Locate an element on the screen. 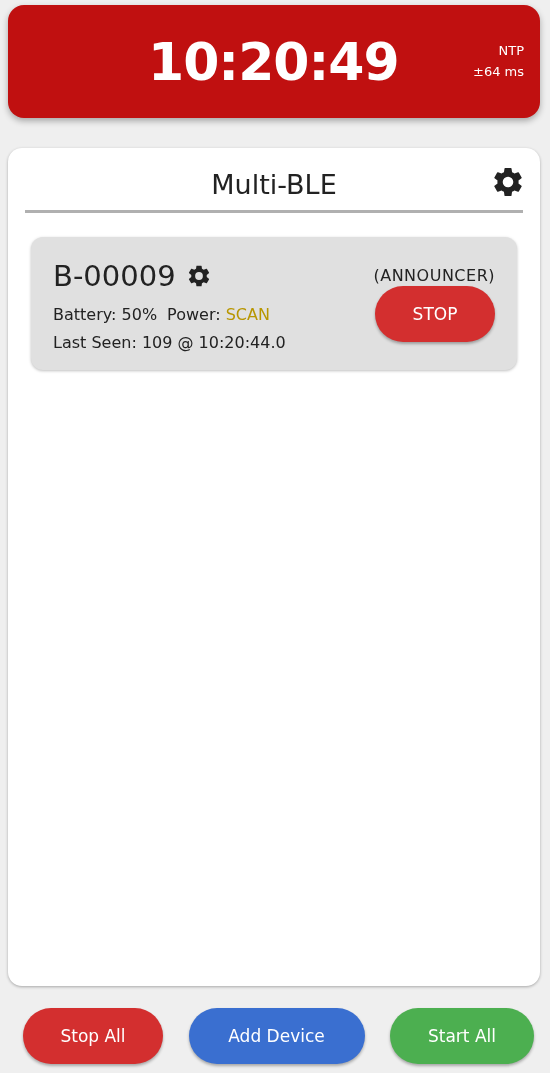 The height and width of the screenshot is (1073, 550). start-all-button: Start All is located at coordinates (462, 1036).